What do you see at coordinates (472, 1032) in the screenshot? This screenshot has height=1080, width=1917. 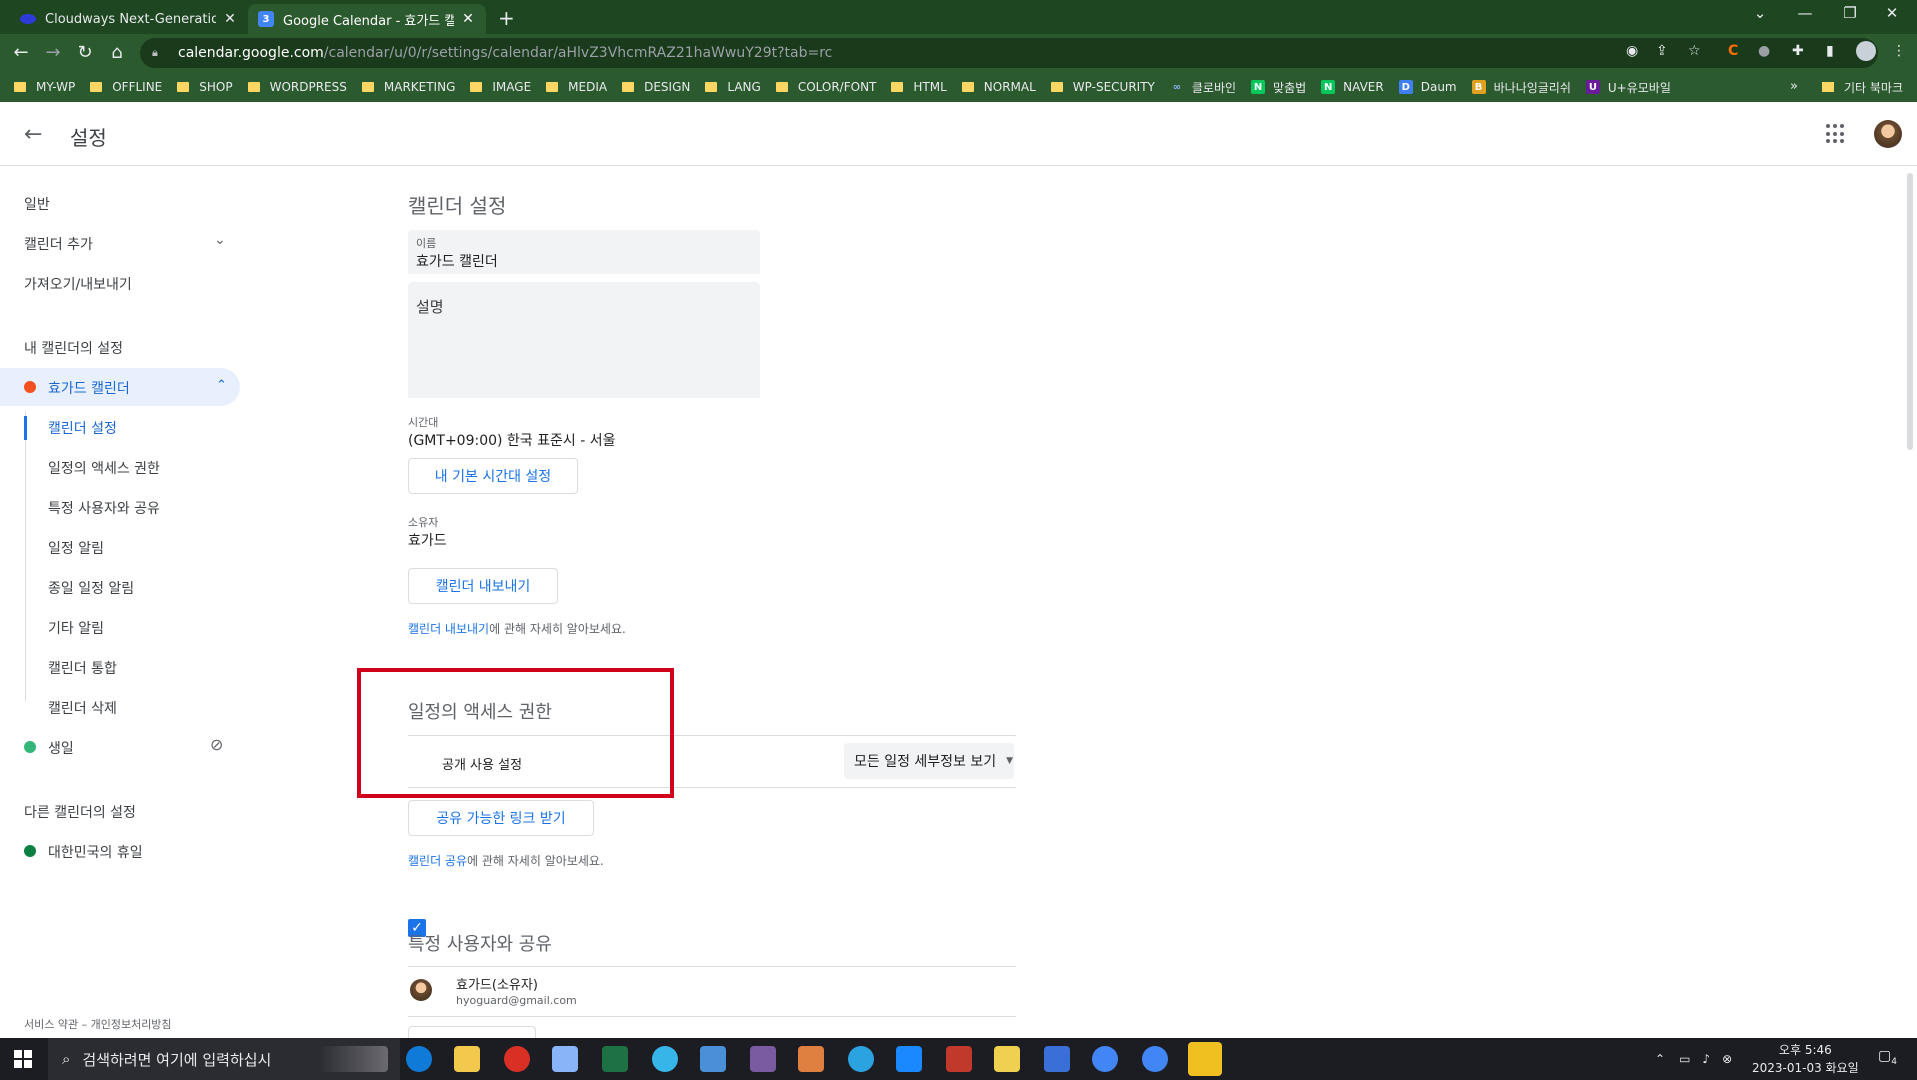 I see `add-people-button` at bounding box center [472, 1032].